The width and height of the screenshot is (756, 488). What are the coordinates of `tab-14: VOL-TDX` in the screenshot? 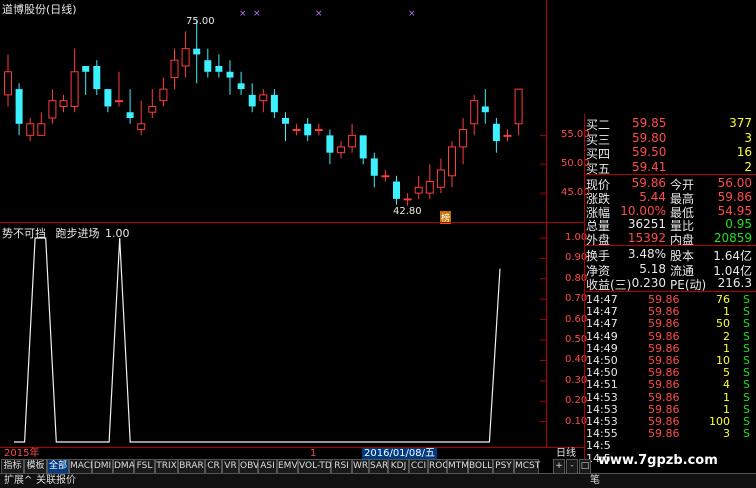 It's located at (318, 466).